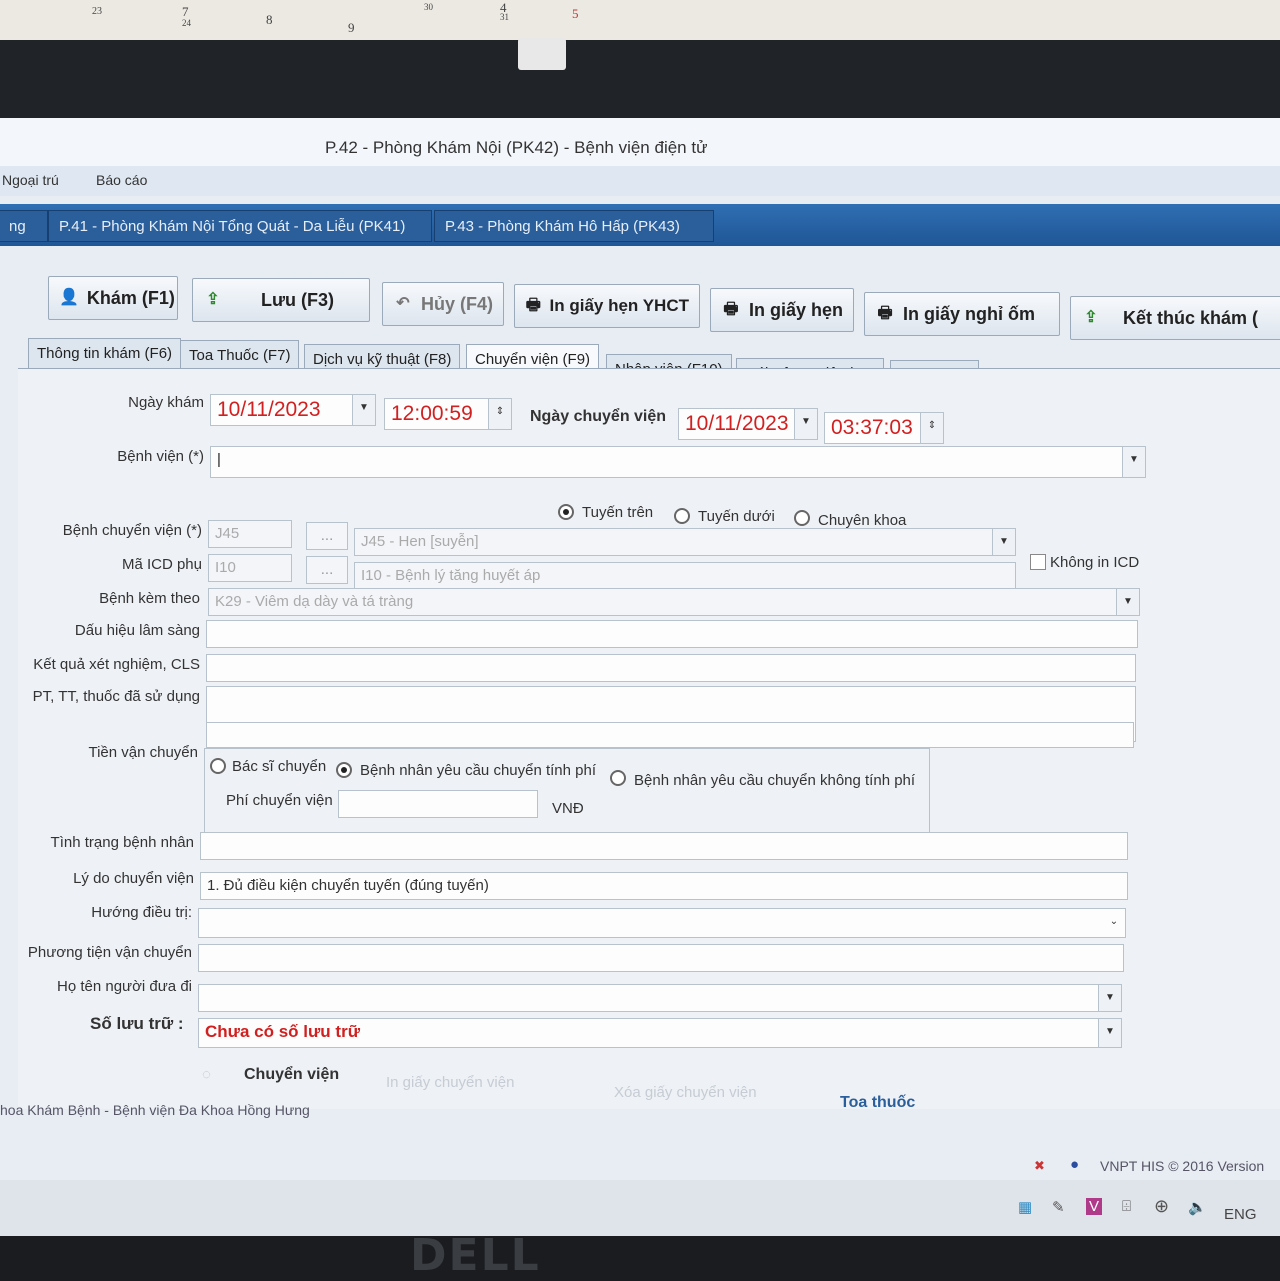  I want to click on calendar-number: 24, so click(186, 23).